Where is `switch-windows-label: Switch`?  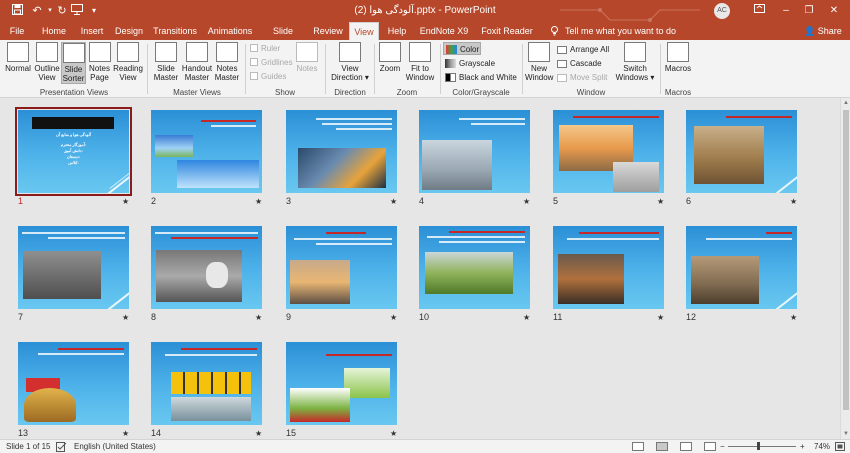 switch-windows-label: Switch is located at coordinates (635, 68).